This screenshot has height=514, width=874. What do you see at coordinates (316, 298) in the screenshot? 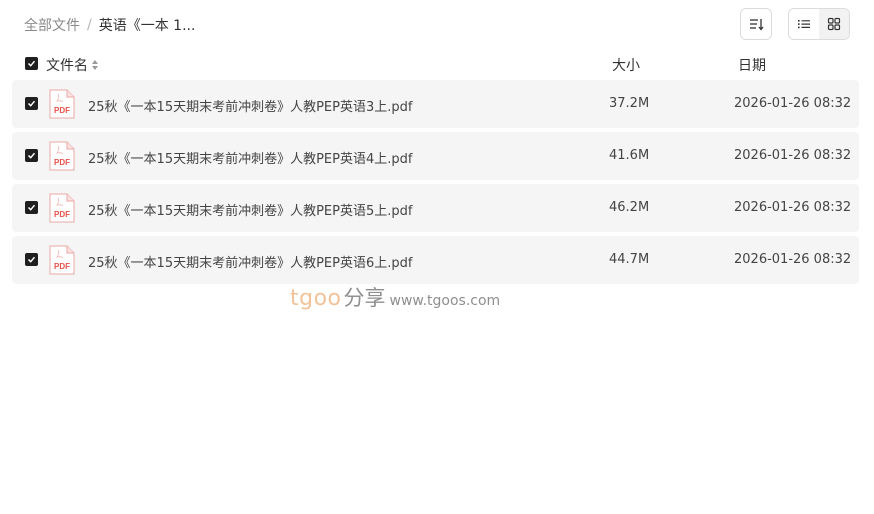
I see `watermark-logo: tgoo` at bounding box center [316, 298].